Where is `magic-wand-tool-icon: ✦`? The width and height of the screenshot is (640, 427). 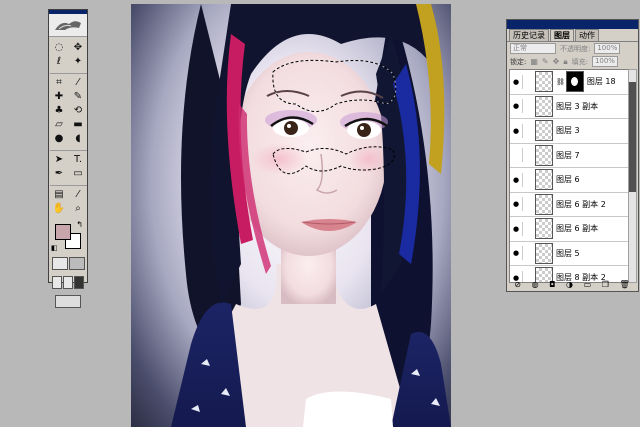
magic-wand-tool-icon: ✦ is located at coordinates (78, 62).